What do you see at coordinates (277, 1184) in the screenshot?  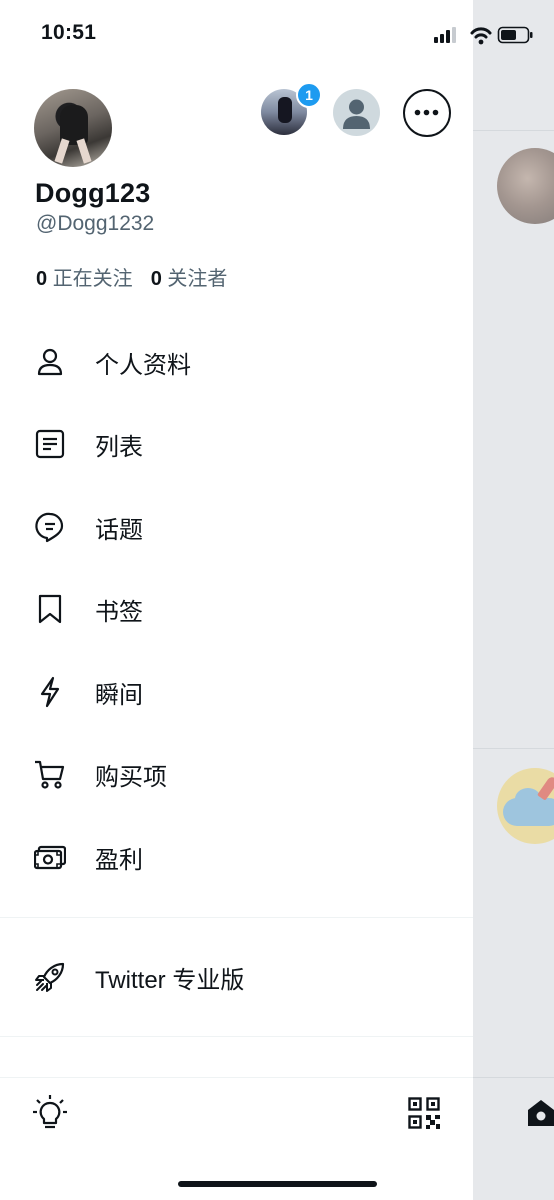 I see `home-indicator` at bounding box center [277, 1184].